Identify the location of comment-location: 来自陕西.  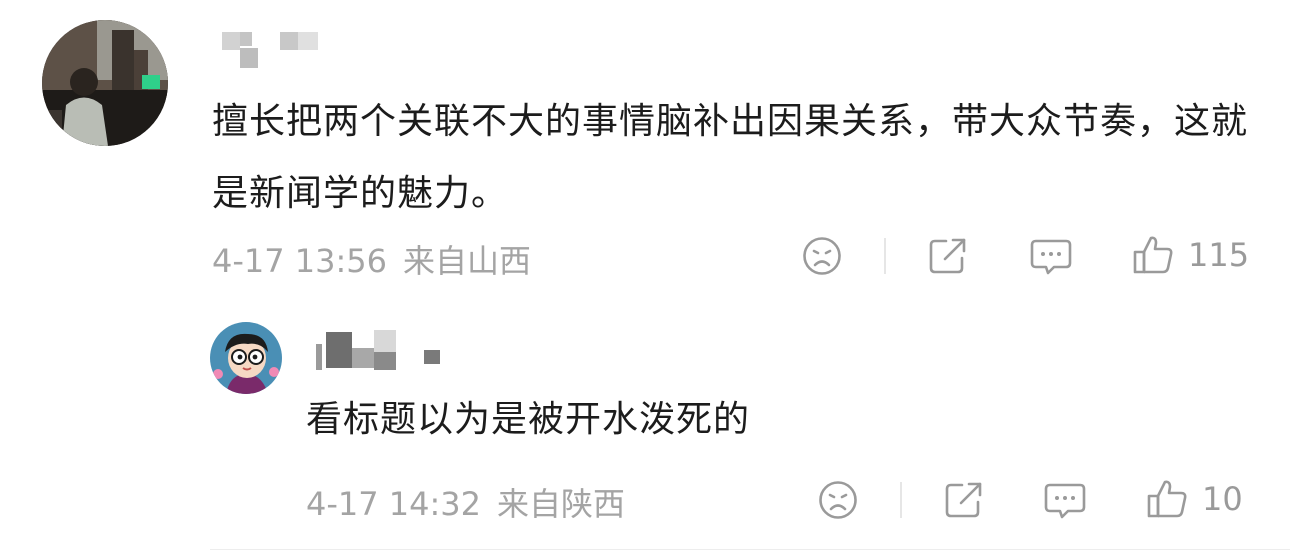
(561, 504).